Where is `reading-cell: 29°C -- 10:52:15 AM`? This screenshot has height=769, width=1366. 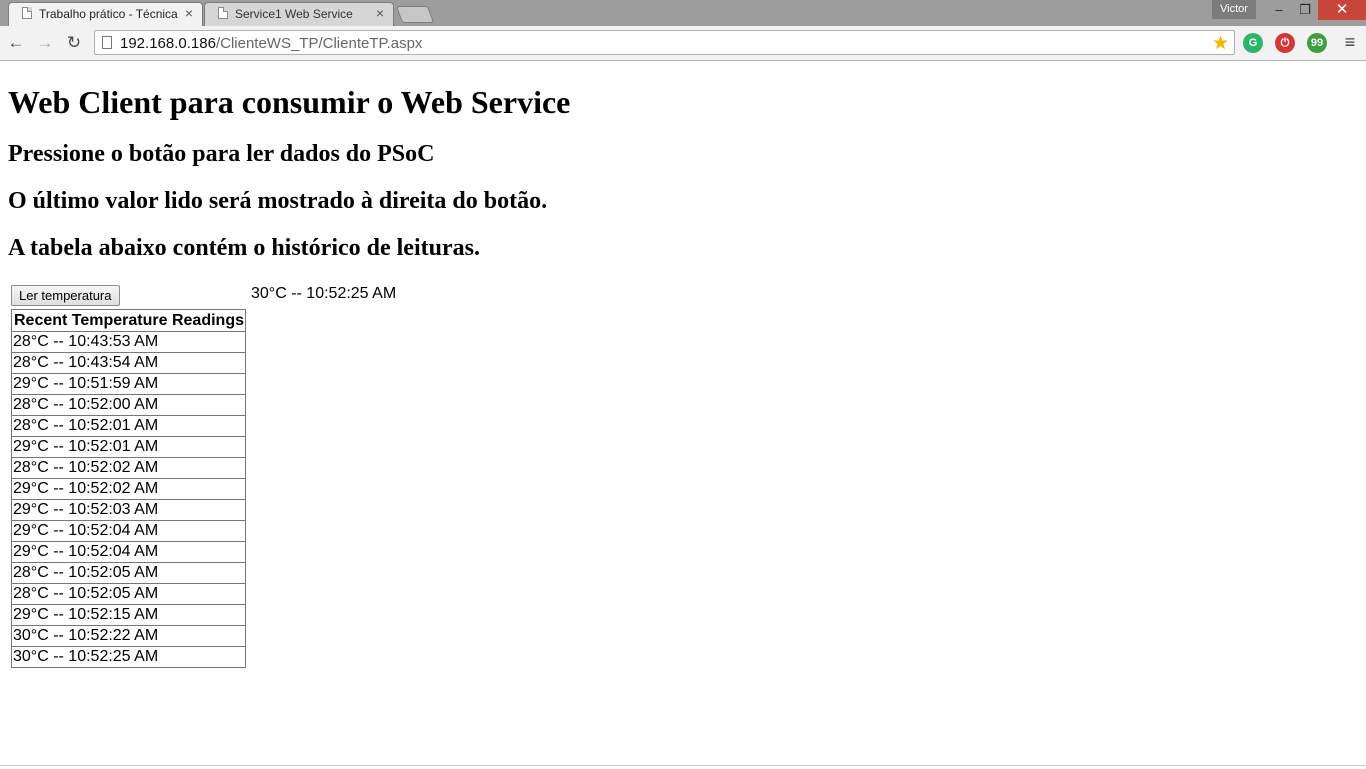
reading-cell: 29°C -- 10:52:15 AM is located at coordinates (128, 615).